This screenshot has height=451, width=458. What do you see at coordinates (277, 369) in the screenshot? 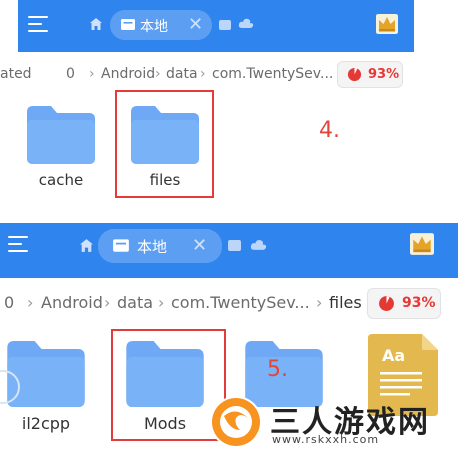
I see `step-label: 5.` at bounding box center [277, 369].